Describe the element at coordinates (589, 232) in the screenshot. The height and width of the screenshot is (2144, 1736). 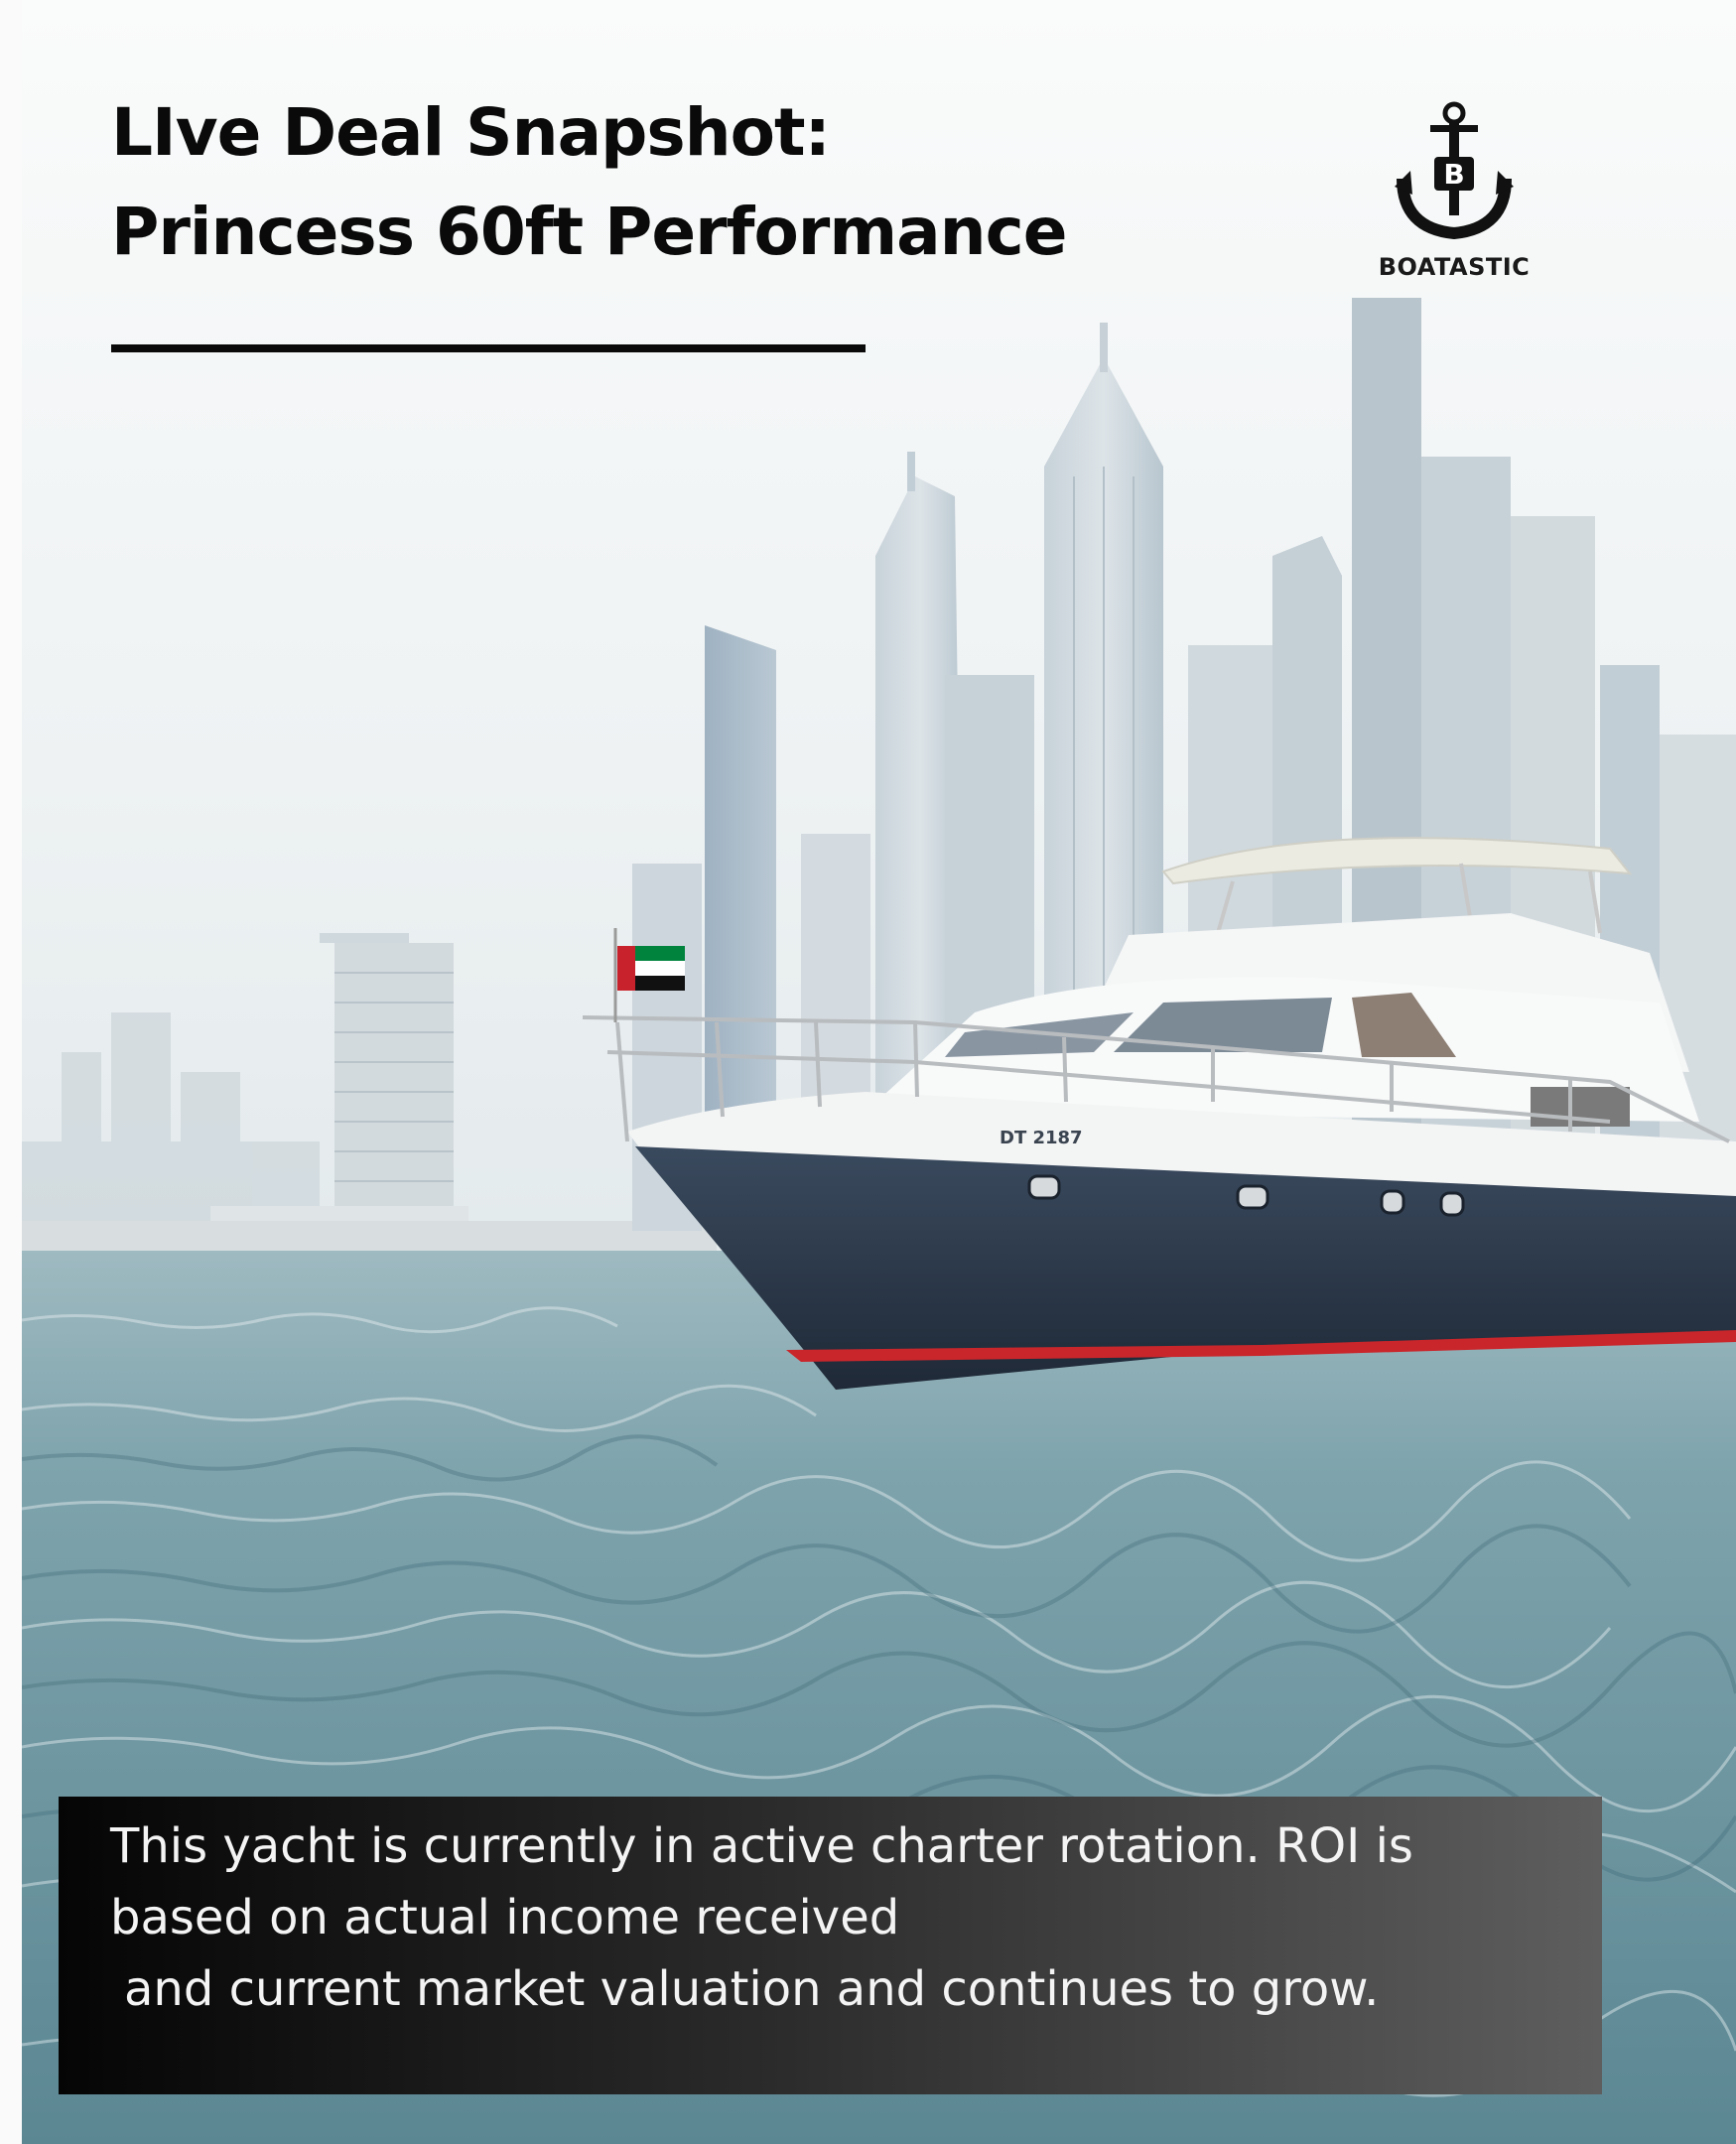
I see `title-line-2: Princess 60ft Performance` at that location.